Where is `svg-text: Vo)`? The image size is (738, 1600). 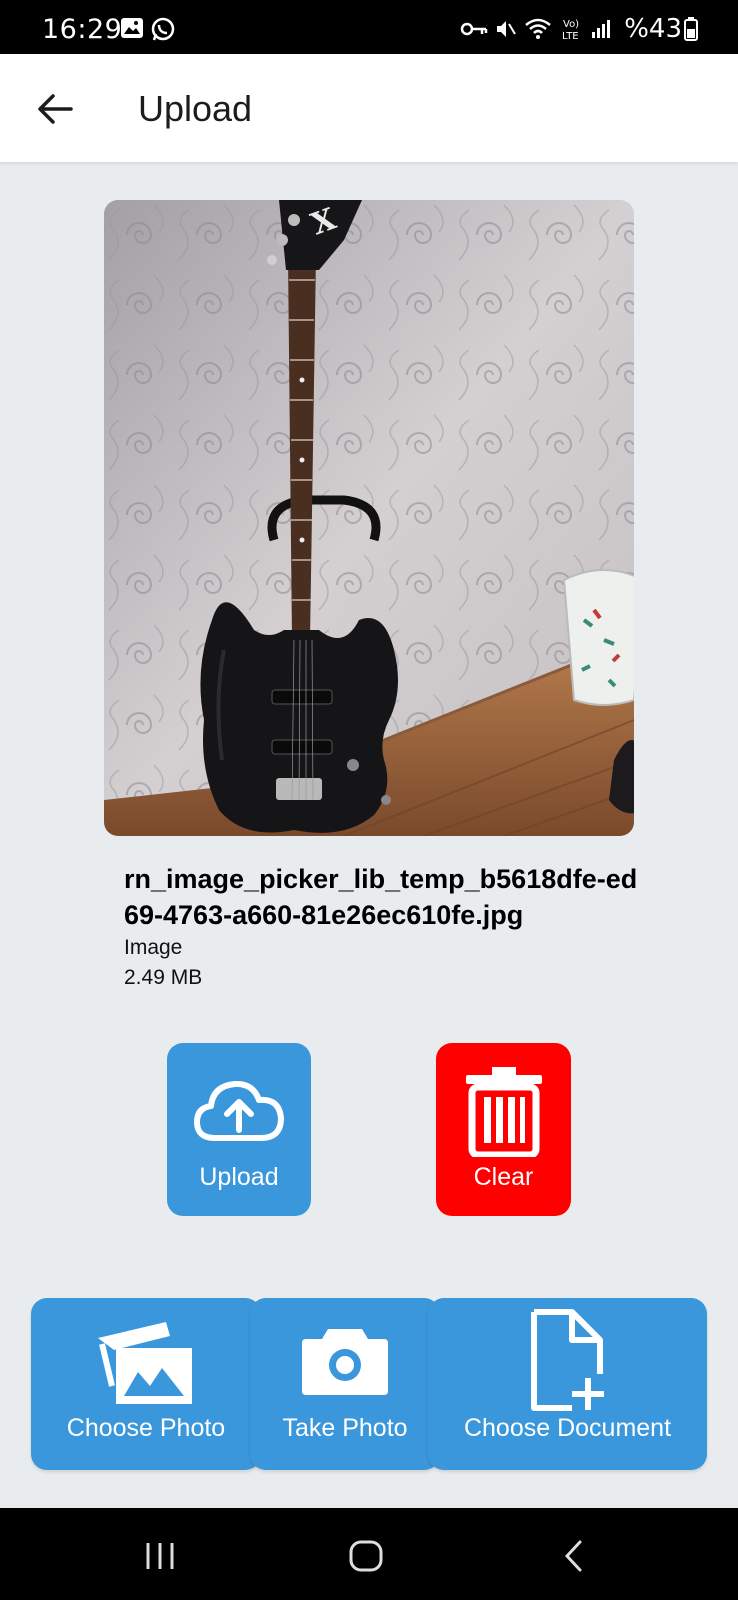 svg-text: Vo) is located at coordinates (571, 24).